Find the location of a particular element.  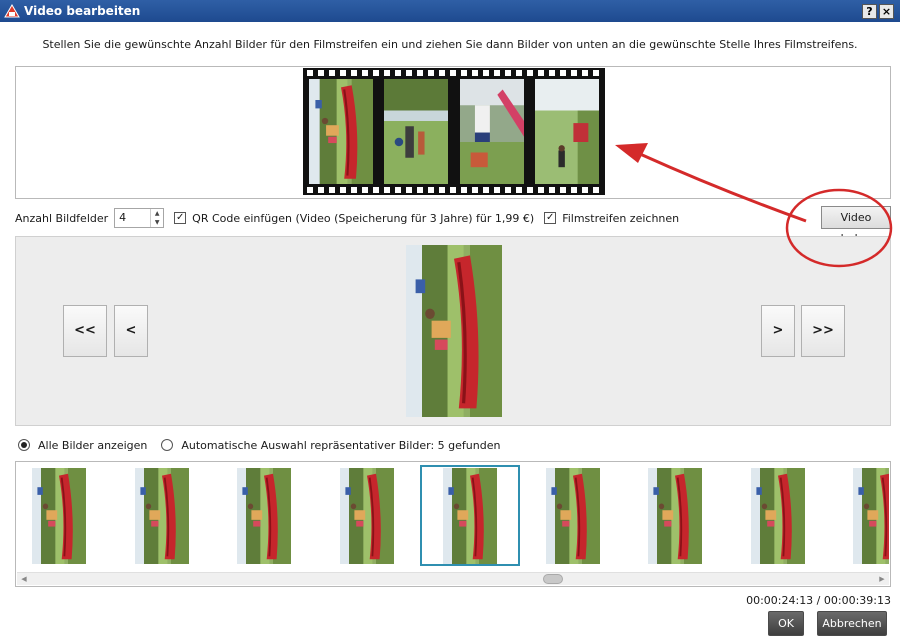

filmstrip is located at coordinates (454, 131).